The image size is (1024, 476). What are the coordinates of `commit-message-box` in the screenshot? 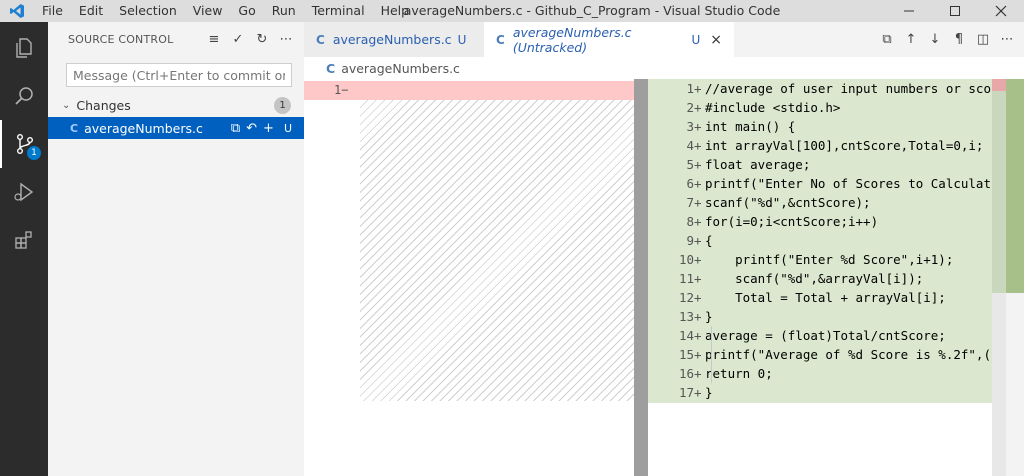 It's located at (179, 75).